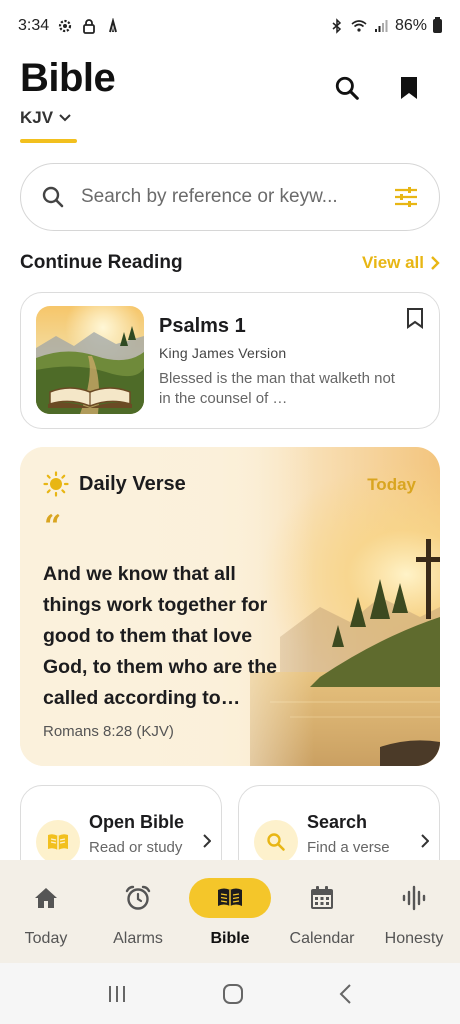  I want to click on reading-title: Psalms 1, so click(202, 326).